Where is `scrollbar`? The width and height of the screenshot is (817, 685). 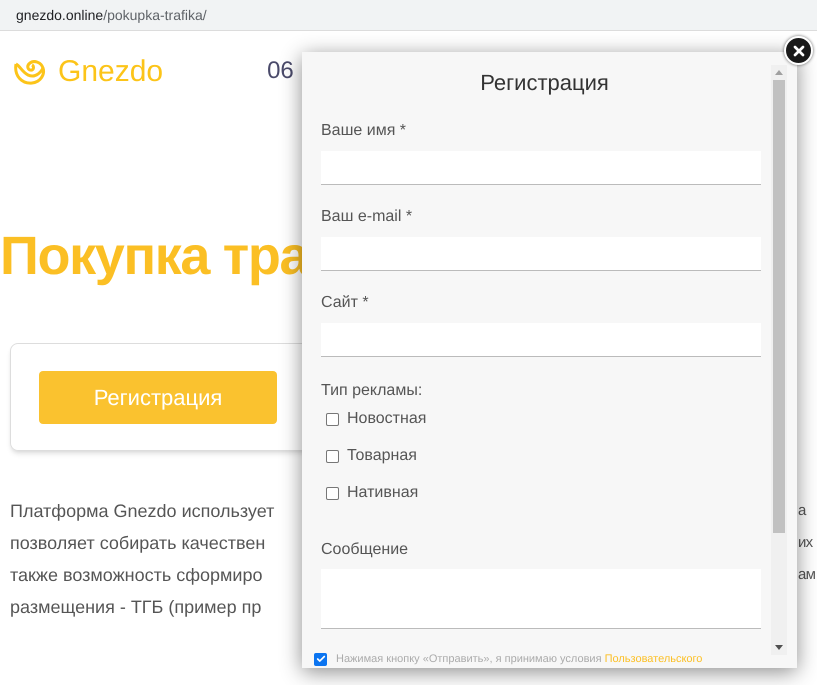
scrollbar is located at coordinates (779, 360).